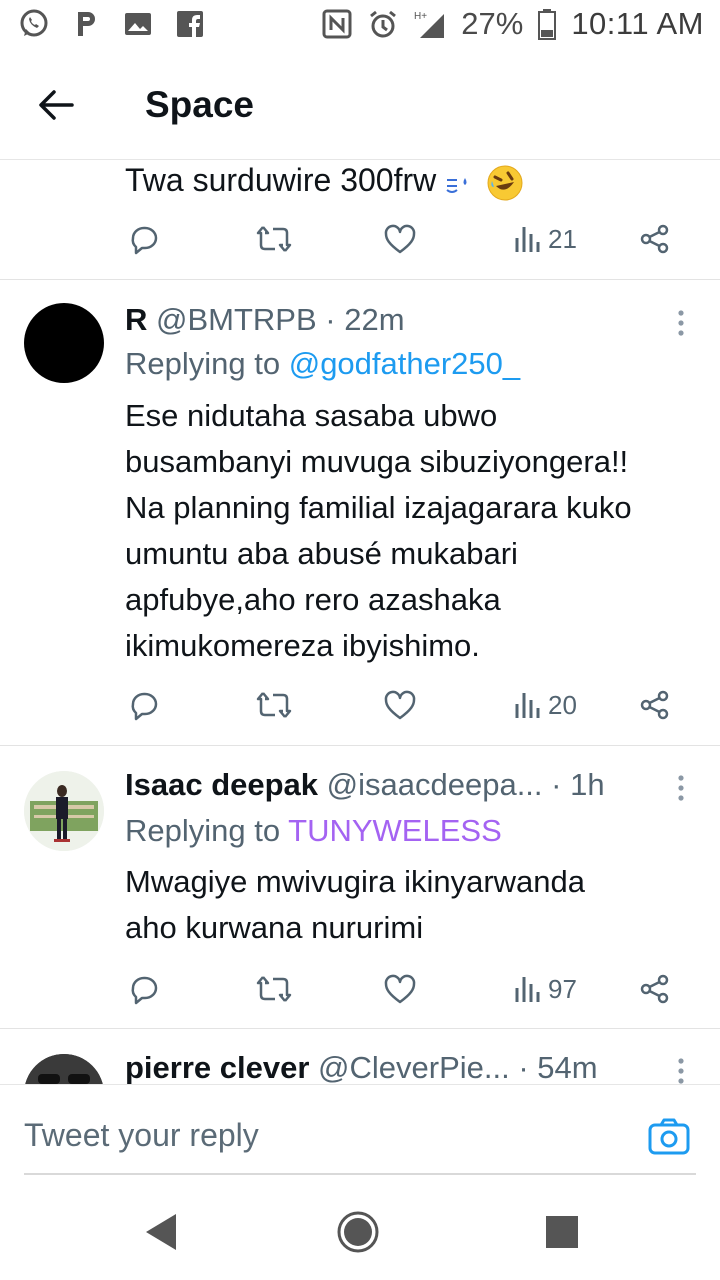 Image resolution: width=720 pixels, height=1280 pixels. I want to click on status-bar: H+ 27% 10:11 AM, so click(360, 25).